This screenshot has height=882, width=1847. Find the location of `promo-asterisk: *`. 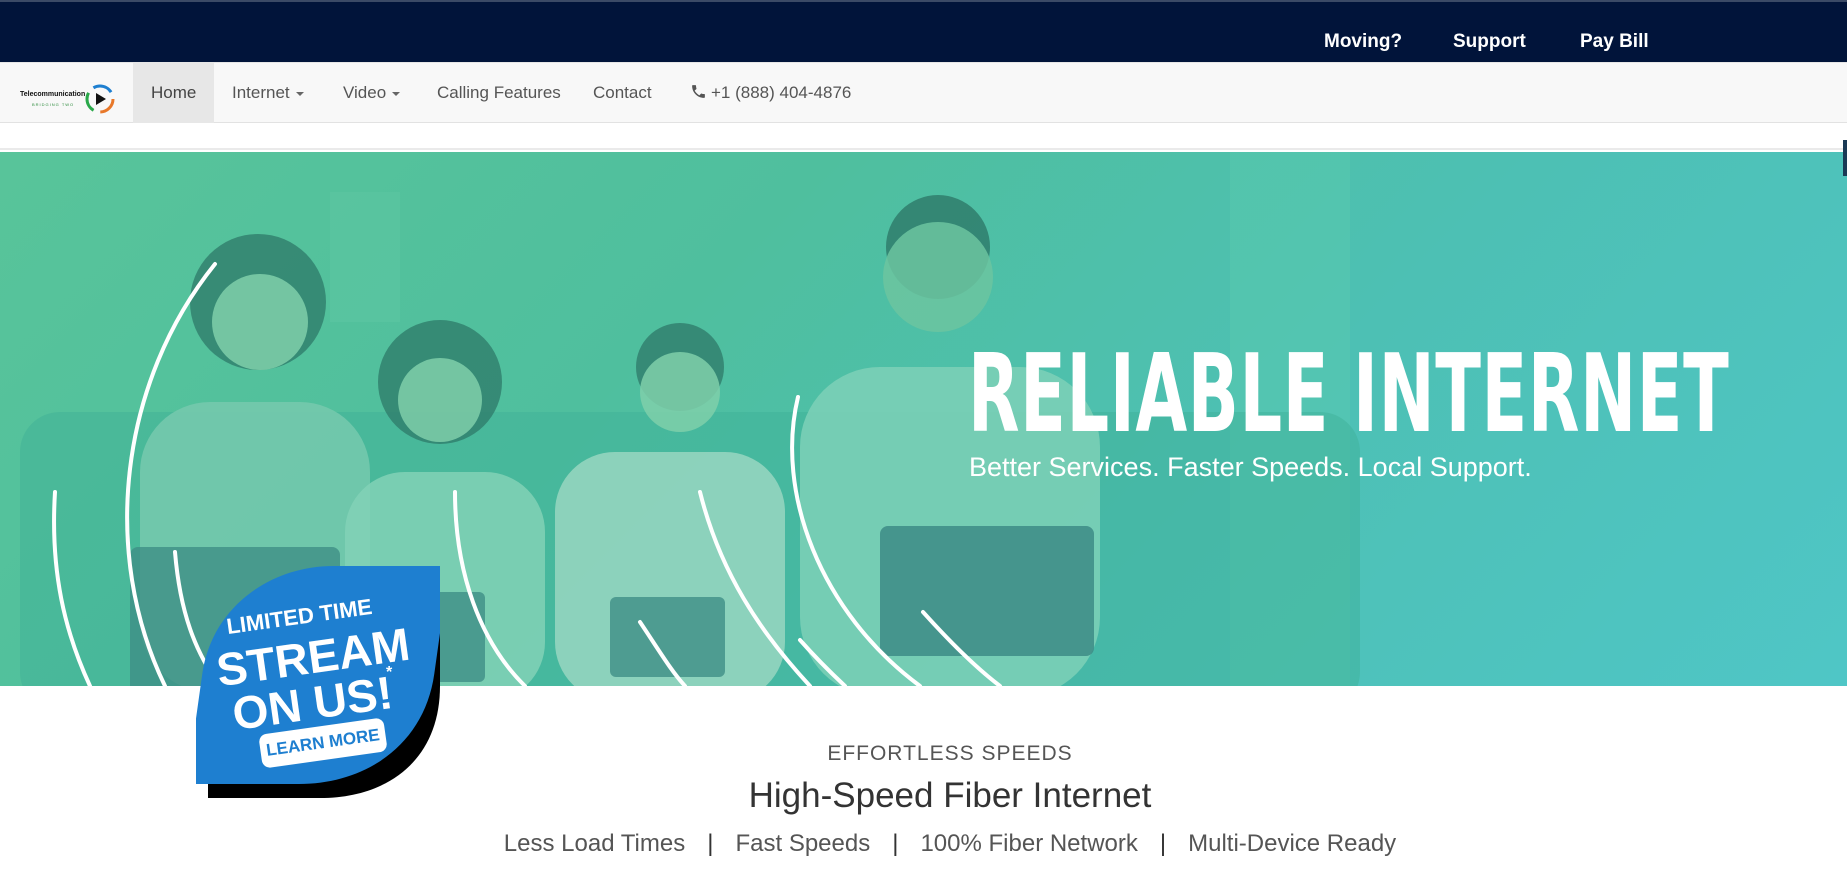

promo-asterisk: * is located at coordinates (389, 672).